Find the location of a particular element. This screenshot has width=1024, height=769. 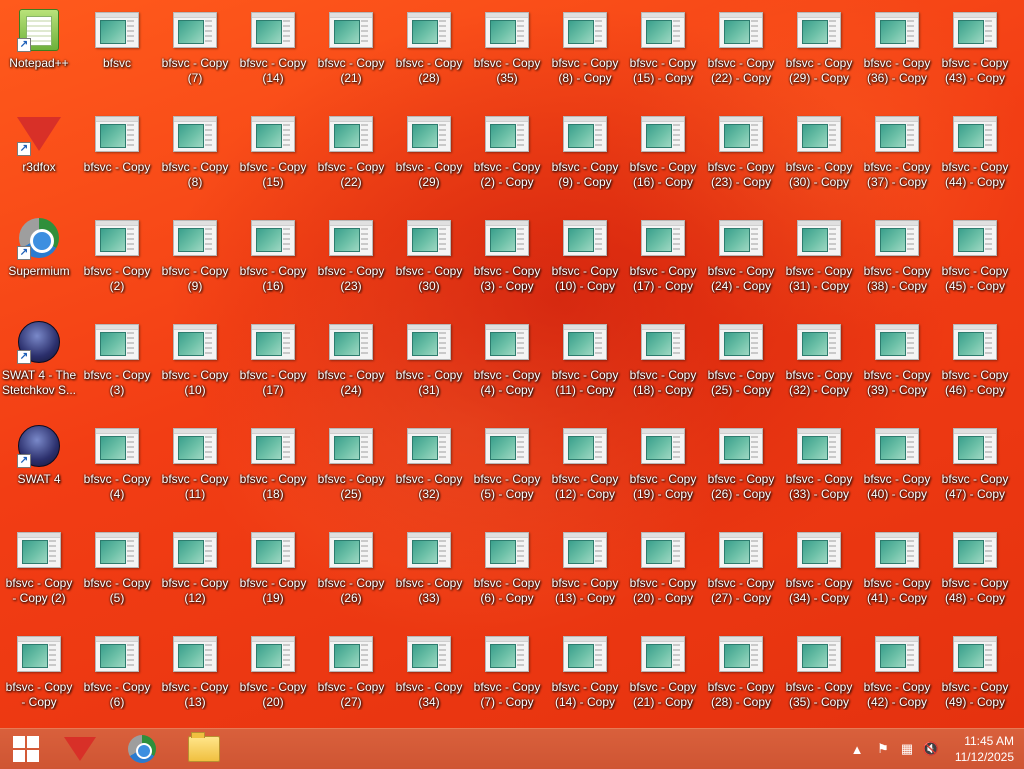

desktop-icon: bfsvc - Copy (11) is located at coordinates (195, 466).